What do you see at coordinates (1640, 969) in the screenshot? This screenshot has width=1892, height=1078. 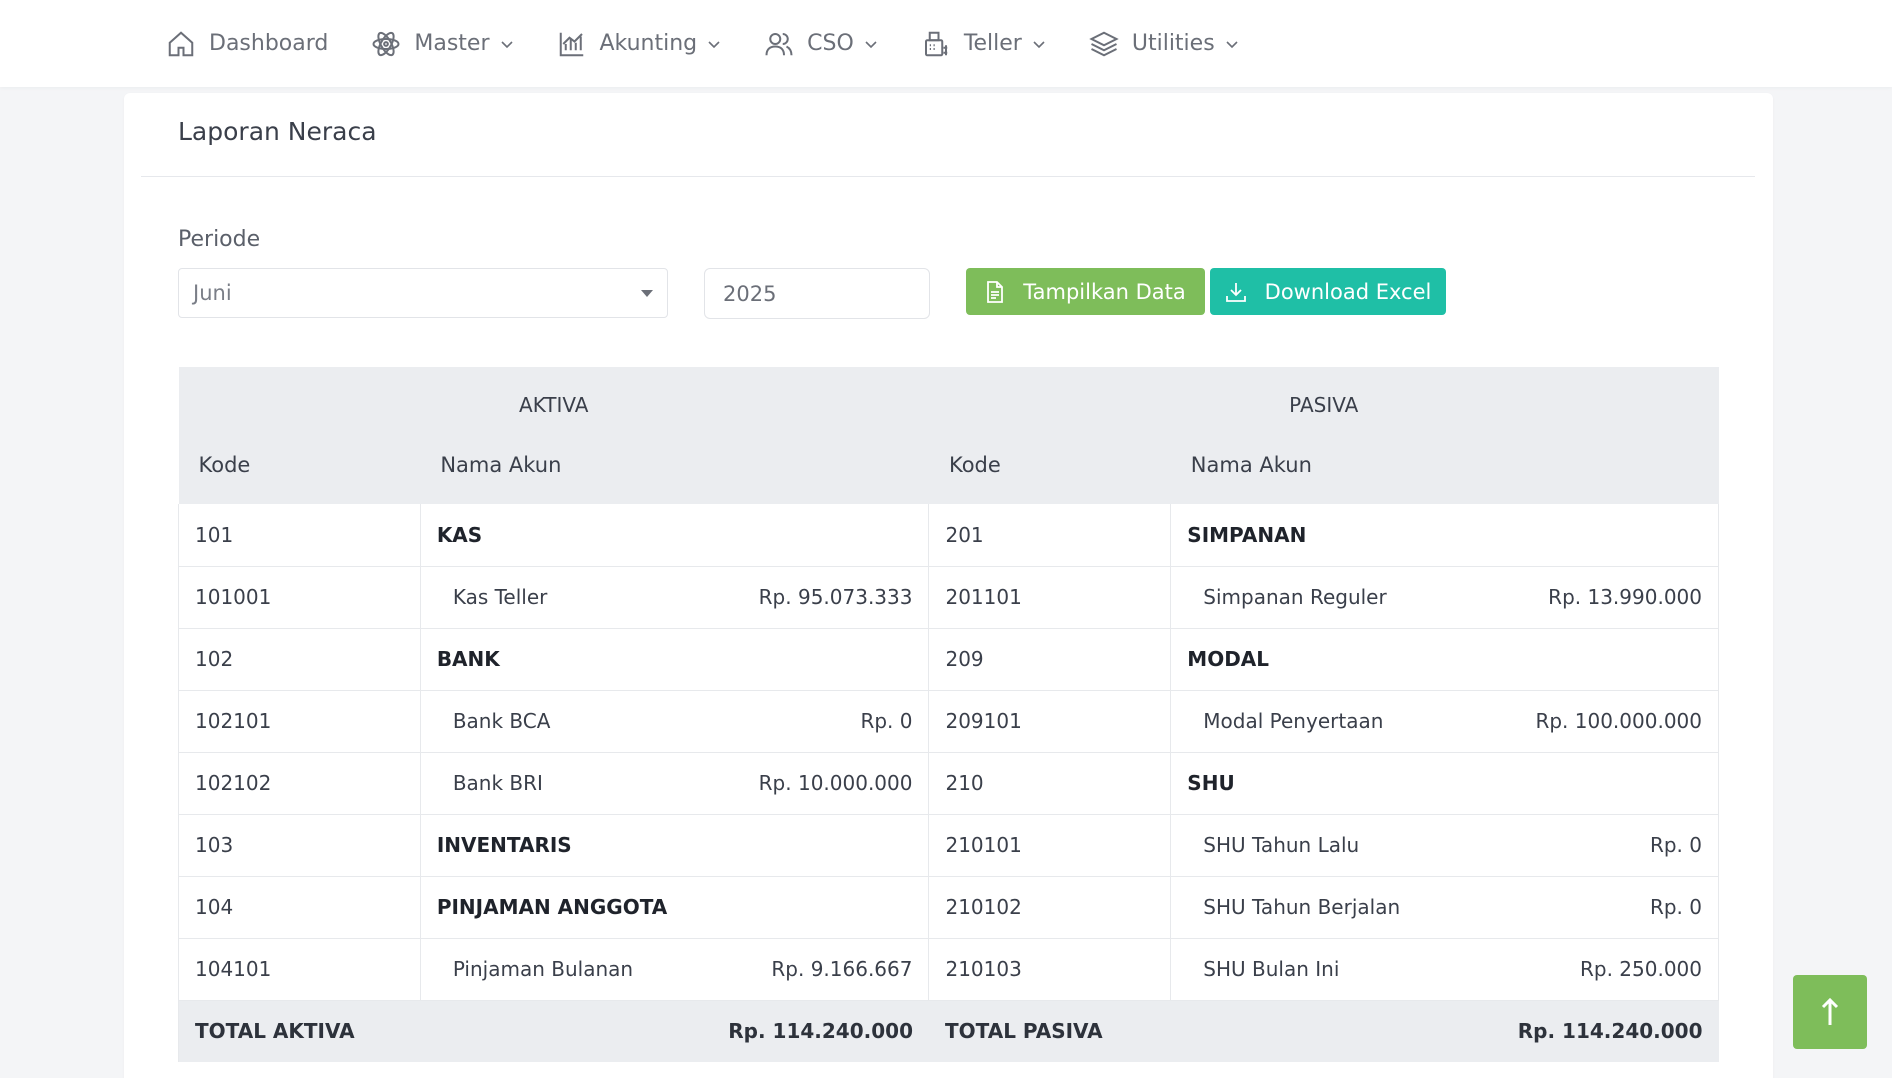 I see `pasiva-account-amount: Rp. 250.000` at bounding box center [1640, 969].